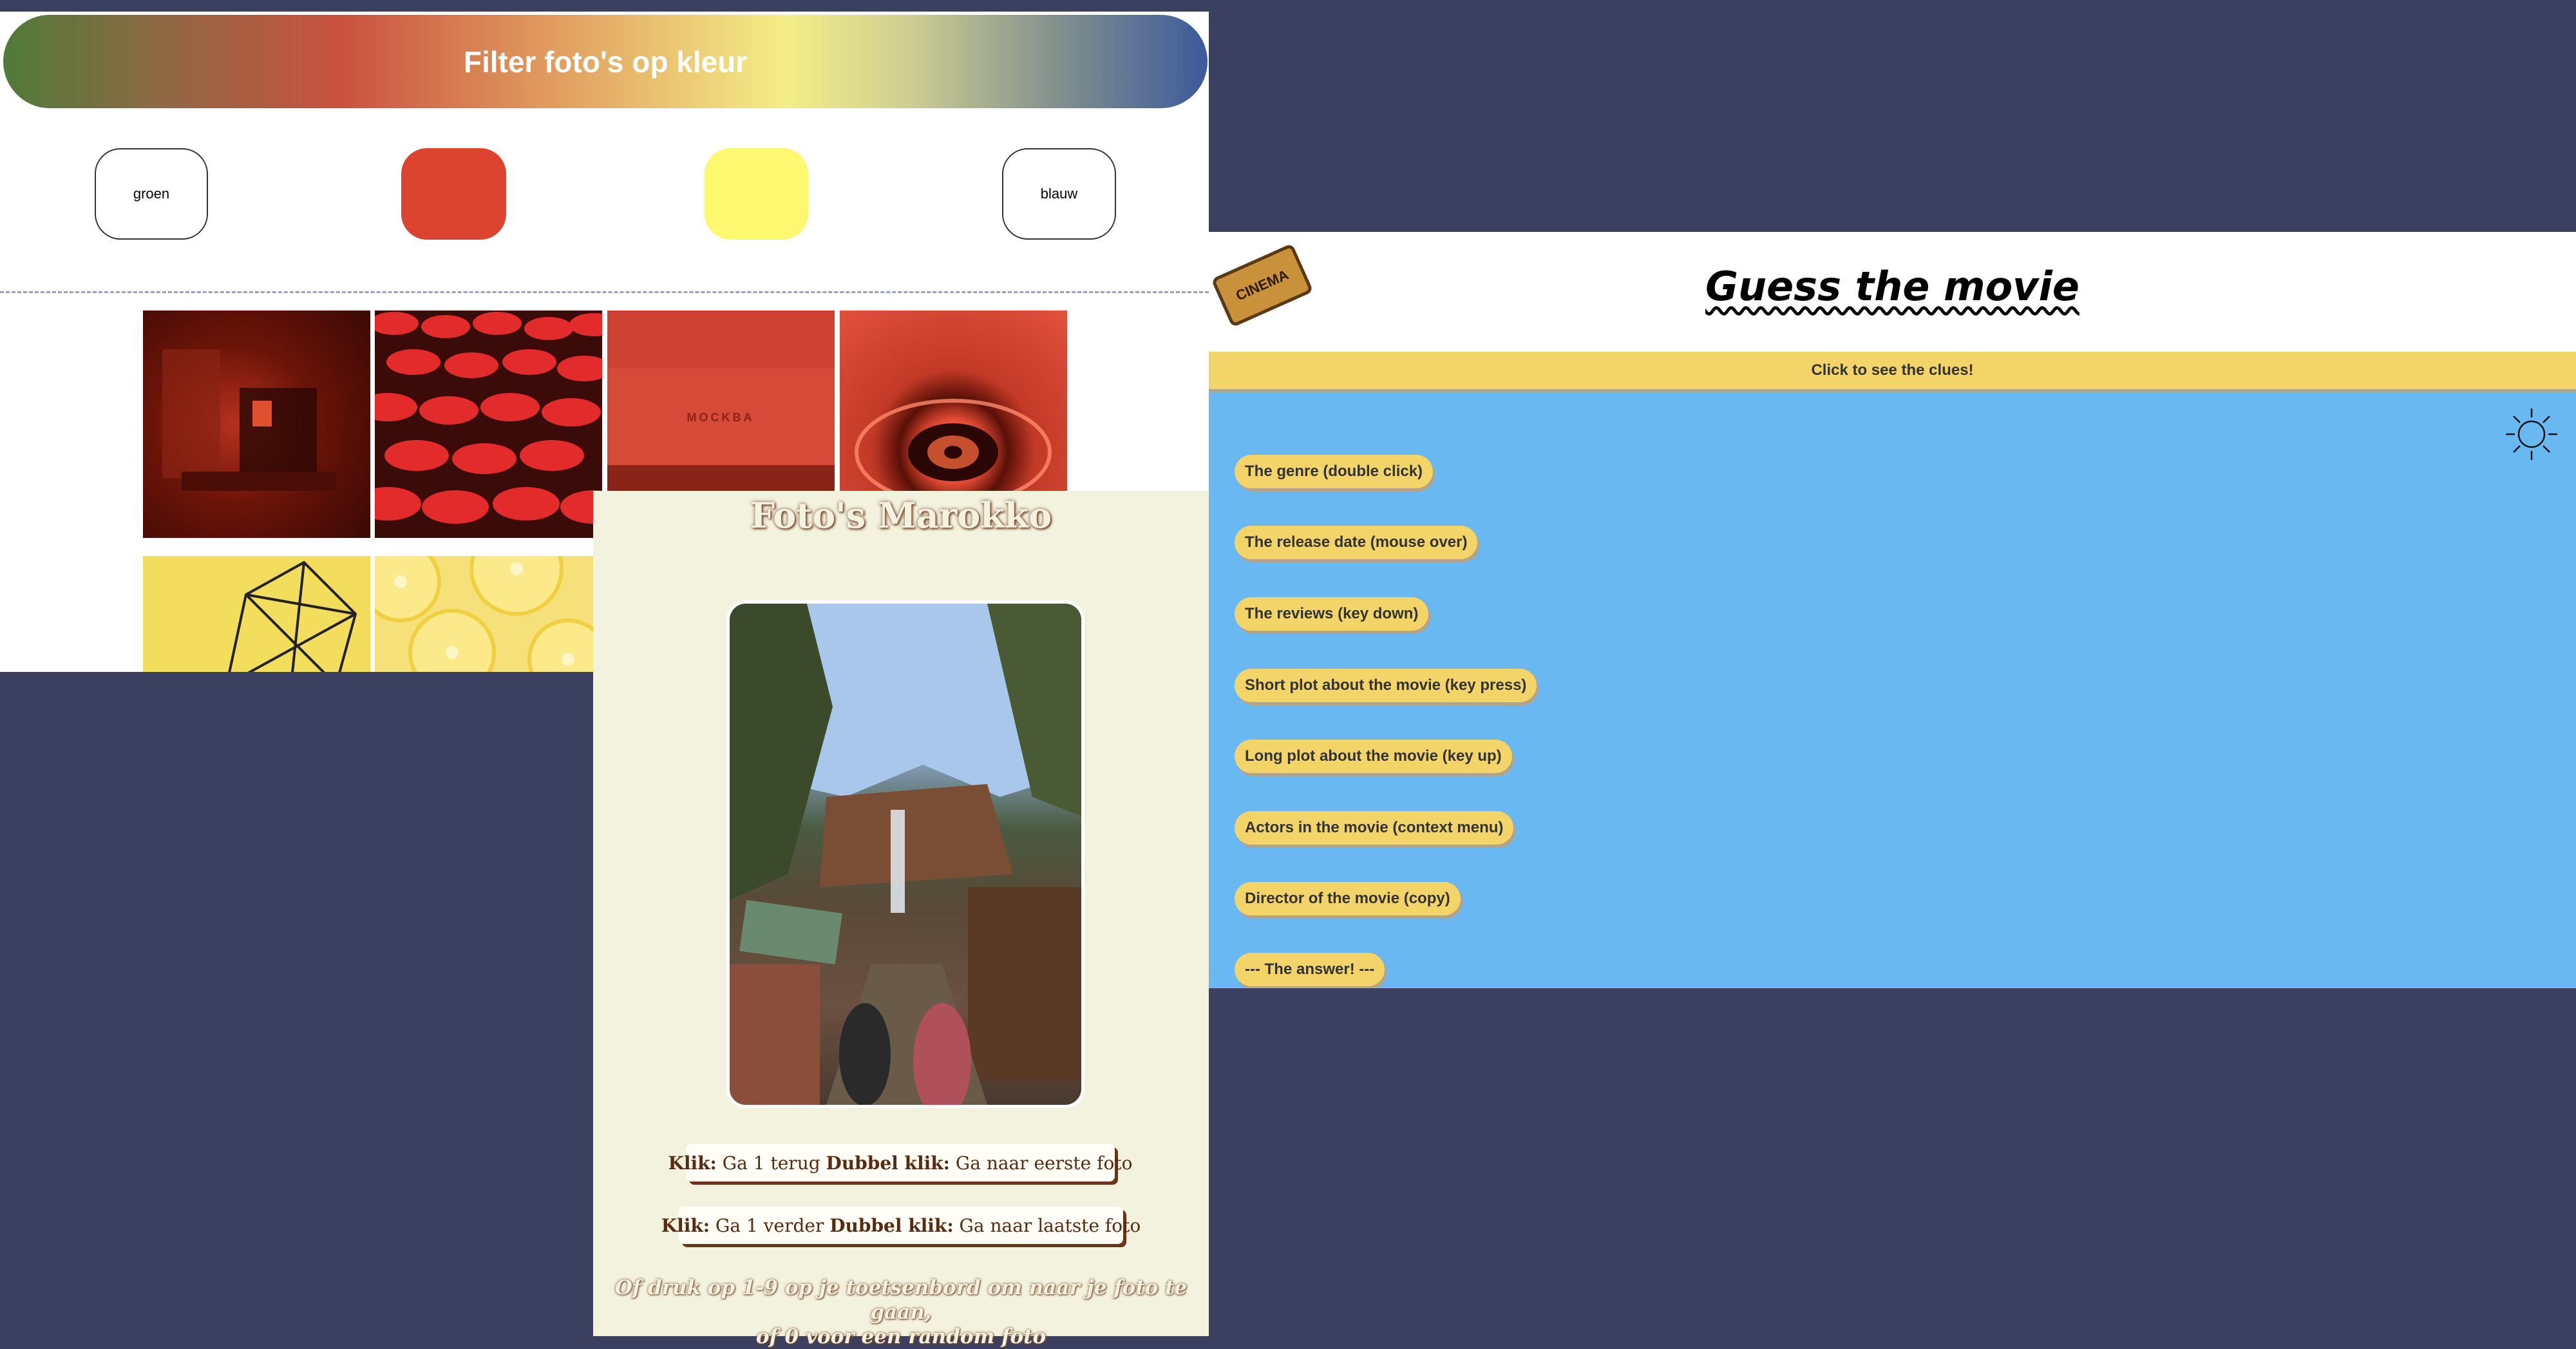 The width and height of the screenshot is (2576, 1349). I want to click on filter-yellow-button, so click(756, 194).